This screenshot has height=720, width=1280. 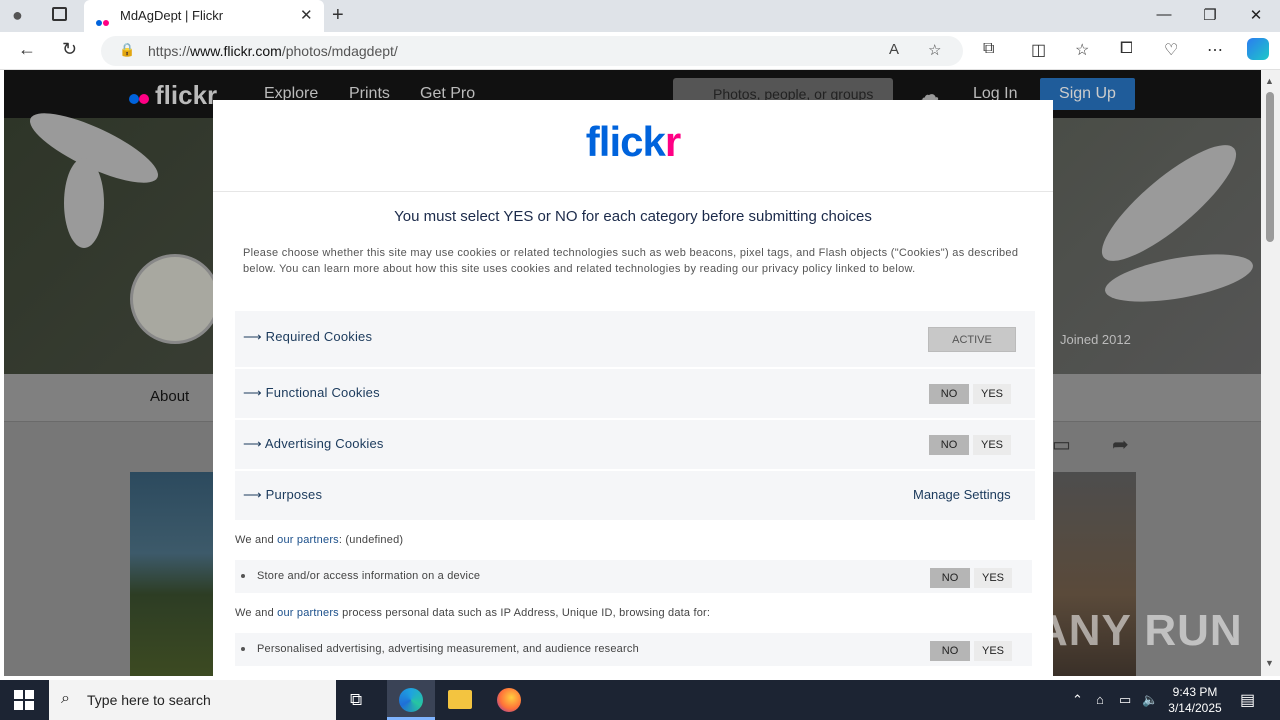 I want to click on tab-about: About, so click(x=169, y=396).